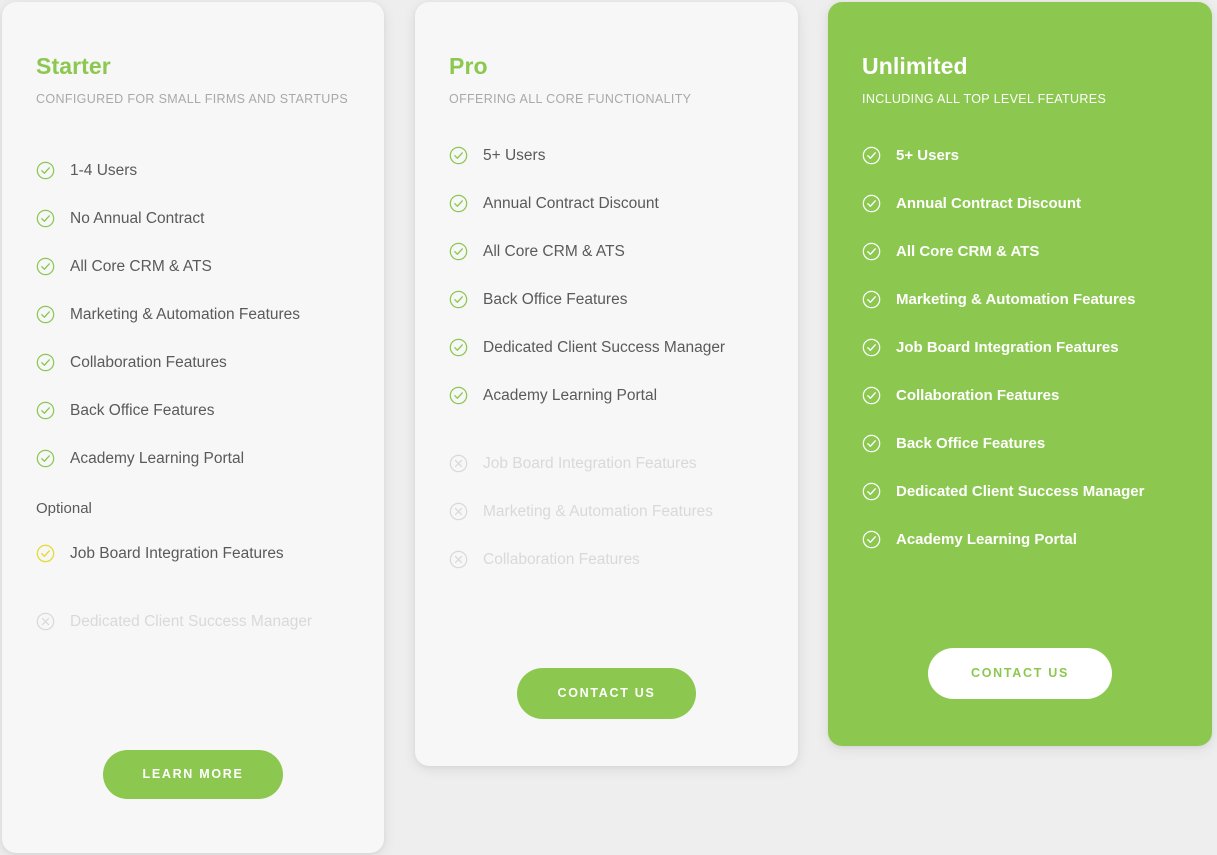 The image size is (1217, 855). I want to click on feature-label: 1-4 Users, so click(104, 170).